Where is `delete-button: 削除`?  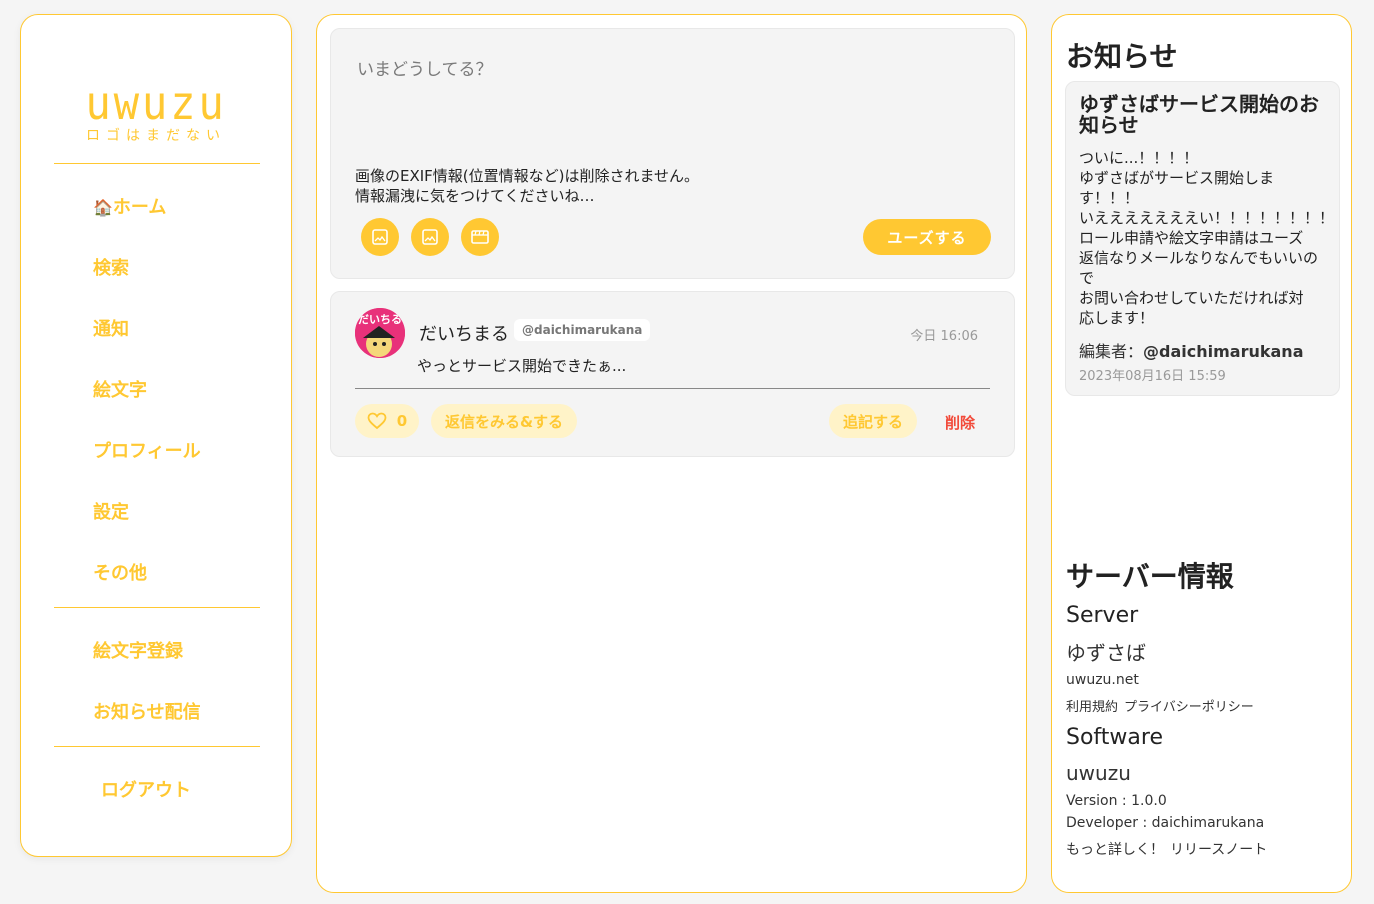 delete-button: 削除 is located at coordinates (960, 422).